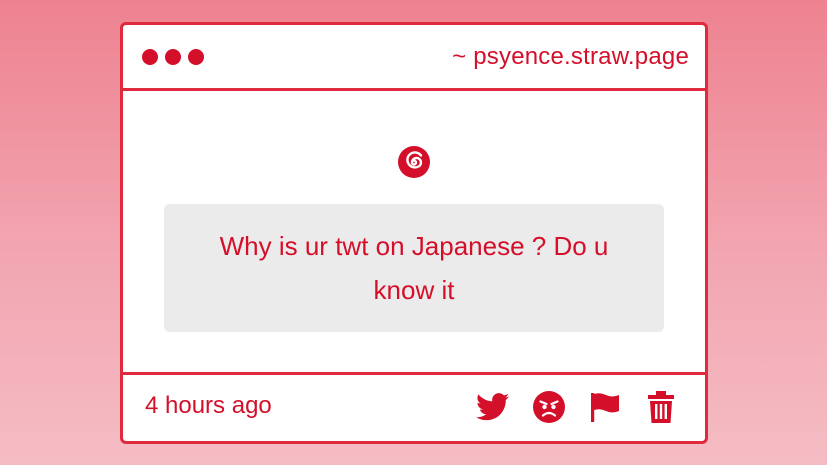 The height and width of the screenshot is (465, 827). I want to click on window-controls, so click(173, 57).